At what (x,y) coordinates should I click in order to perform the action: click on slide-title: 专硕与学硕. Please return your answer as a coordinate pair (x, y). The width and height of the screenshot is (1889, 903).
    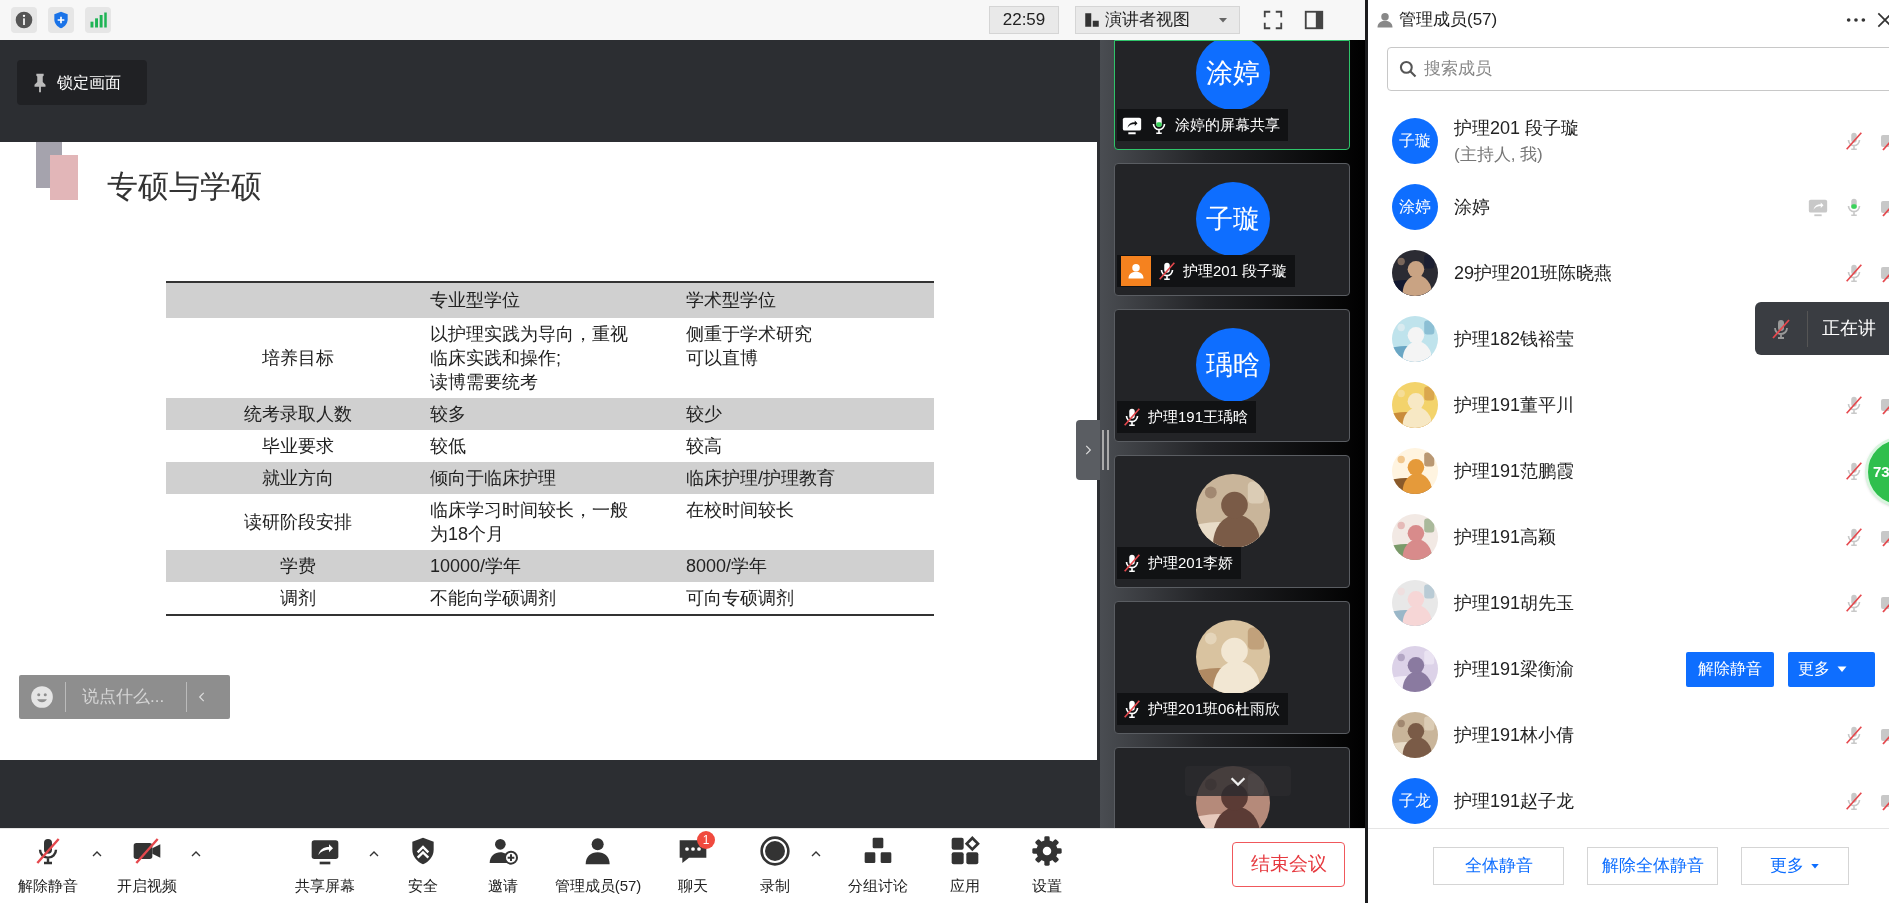
    Looking at the image, I should click on (184, 186).